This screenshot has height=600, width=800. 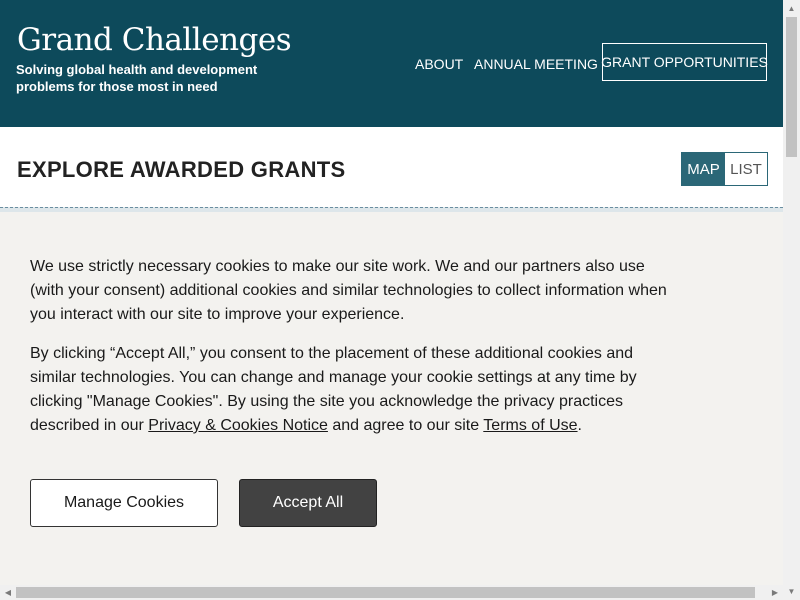 I want to click on nav-annual-meeting-link: ANNUAL MEETING, so click(x=536, y=64).